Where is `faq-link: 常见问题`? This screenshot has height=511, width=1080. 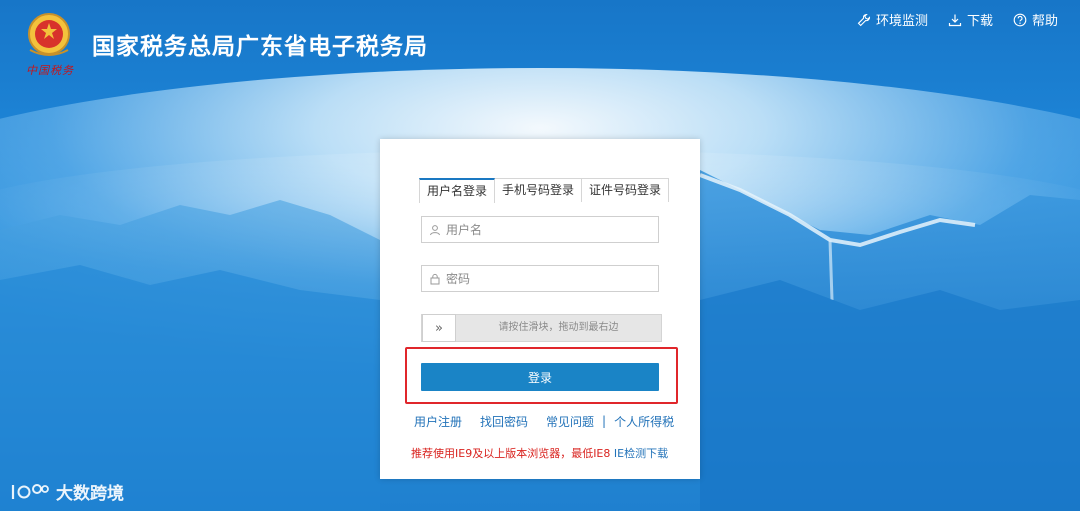
faq-link: 常见问题 is located at coordinates (570, 421).